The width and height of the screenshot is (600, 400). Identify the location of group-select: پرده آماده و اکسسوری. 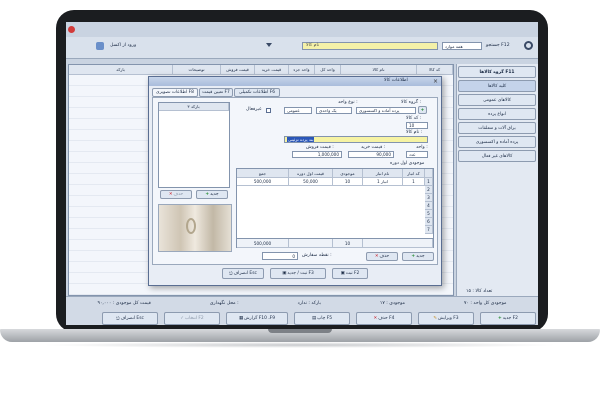
(386, 110).